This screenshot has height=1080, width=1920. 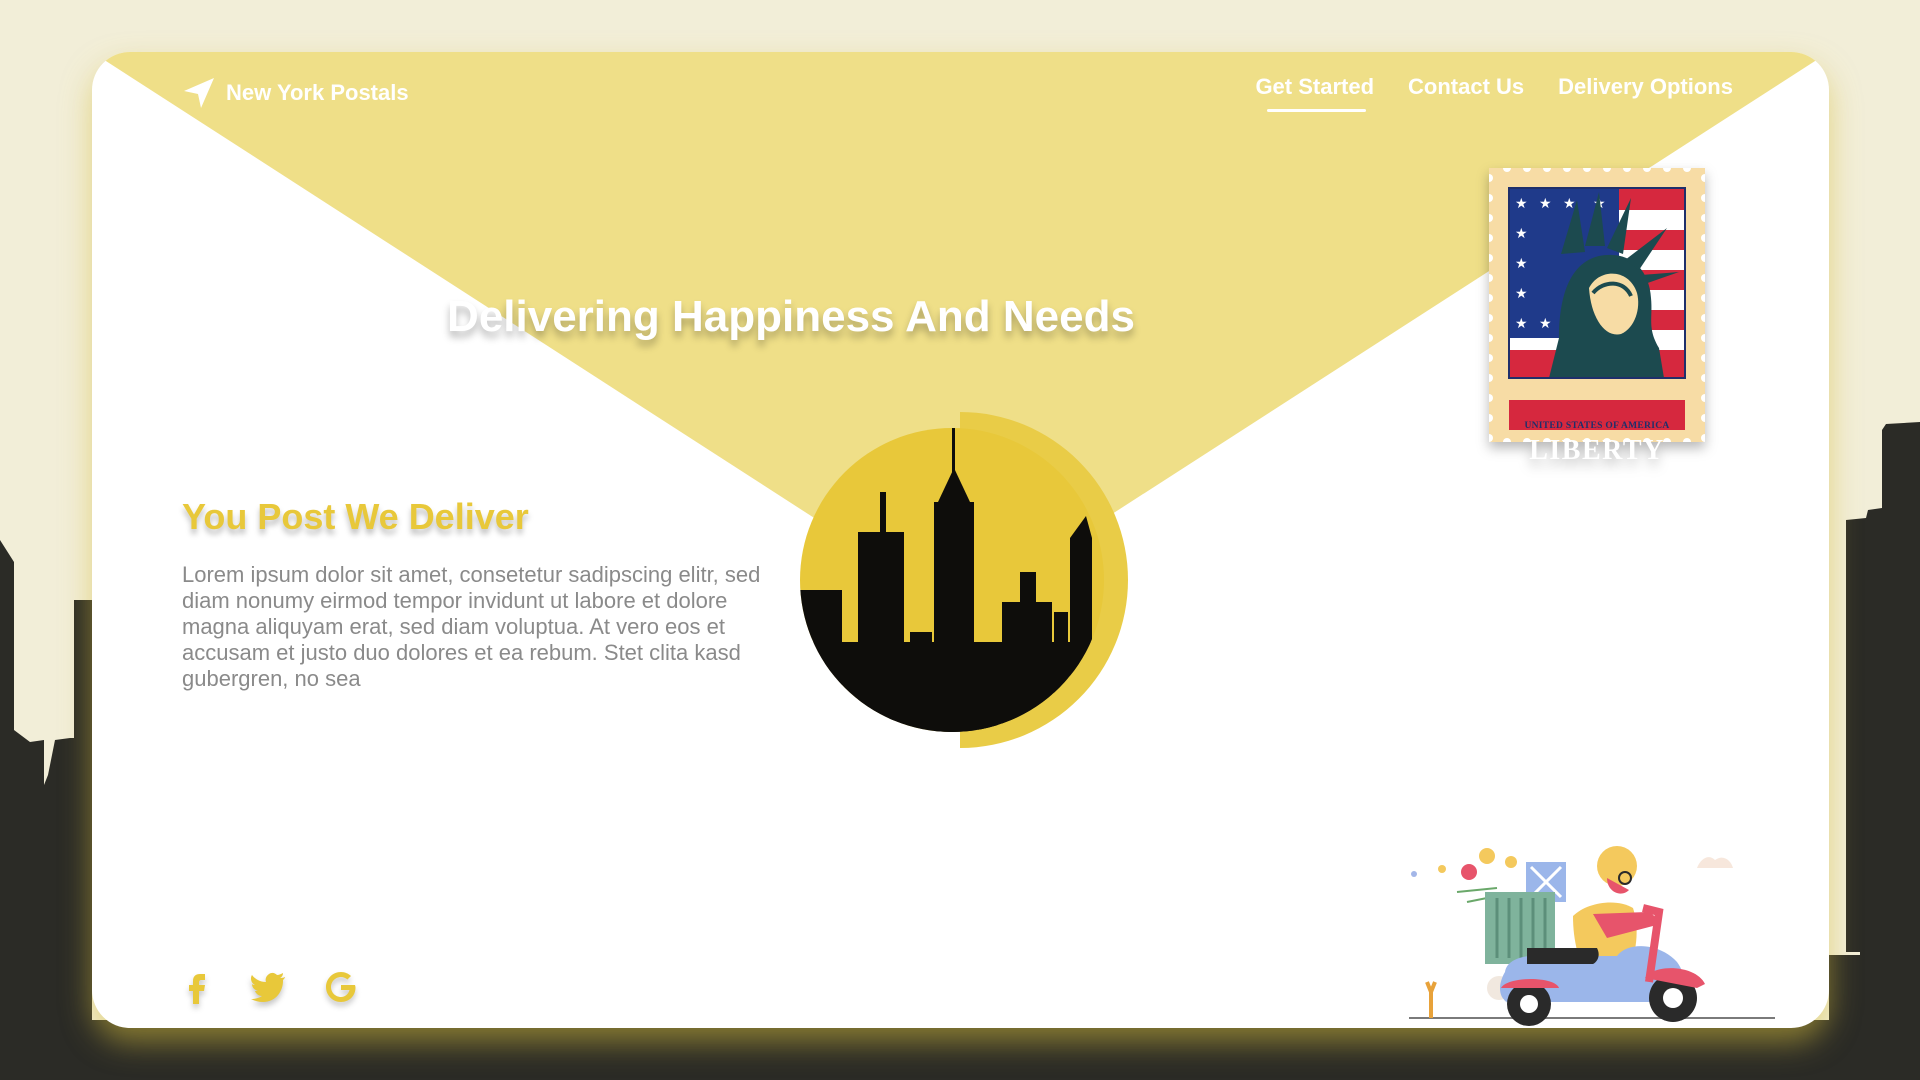 I want to click on nav-get-started: Get Started, so click(x=1314, y=88).